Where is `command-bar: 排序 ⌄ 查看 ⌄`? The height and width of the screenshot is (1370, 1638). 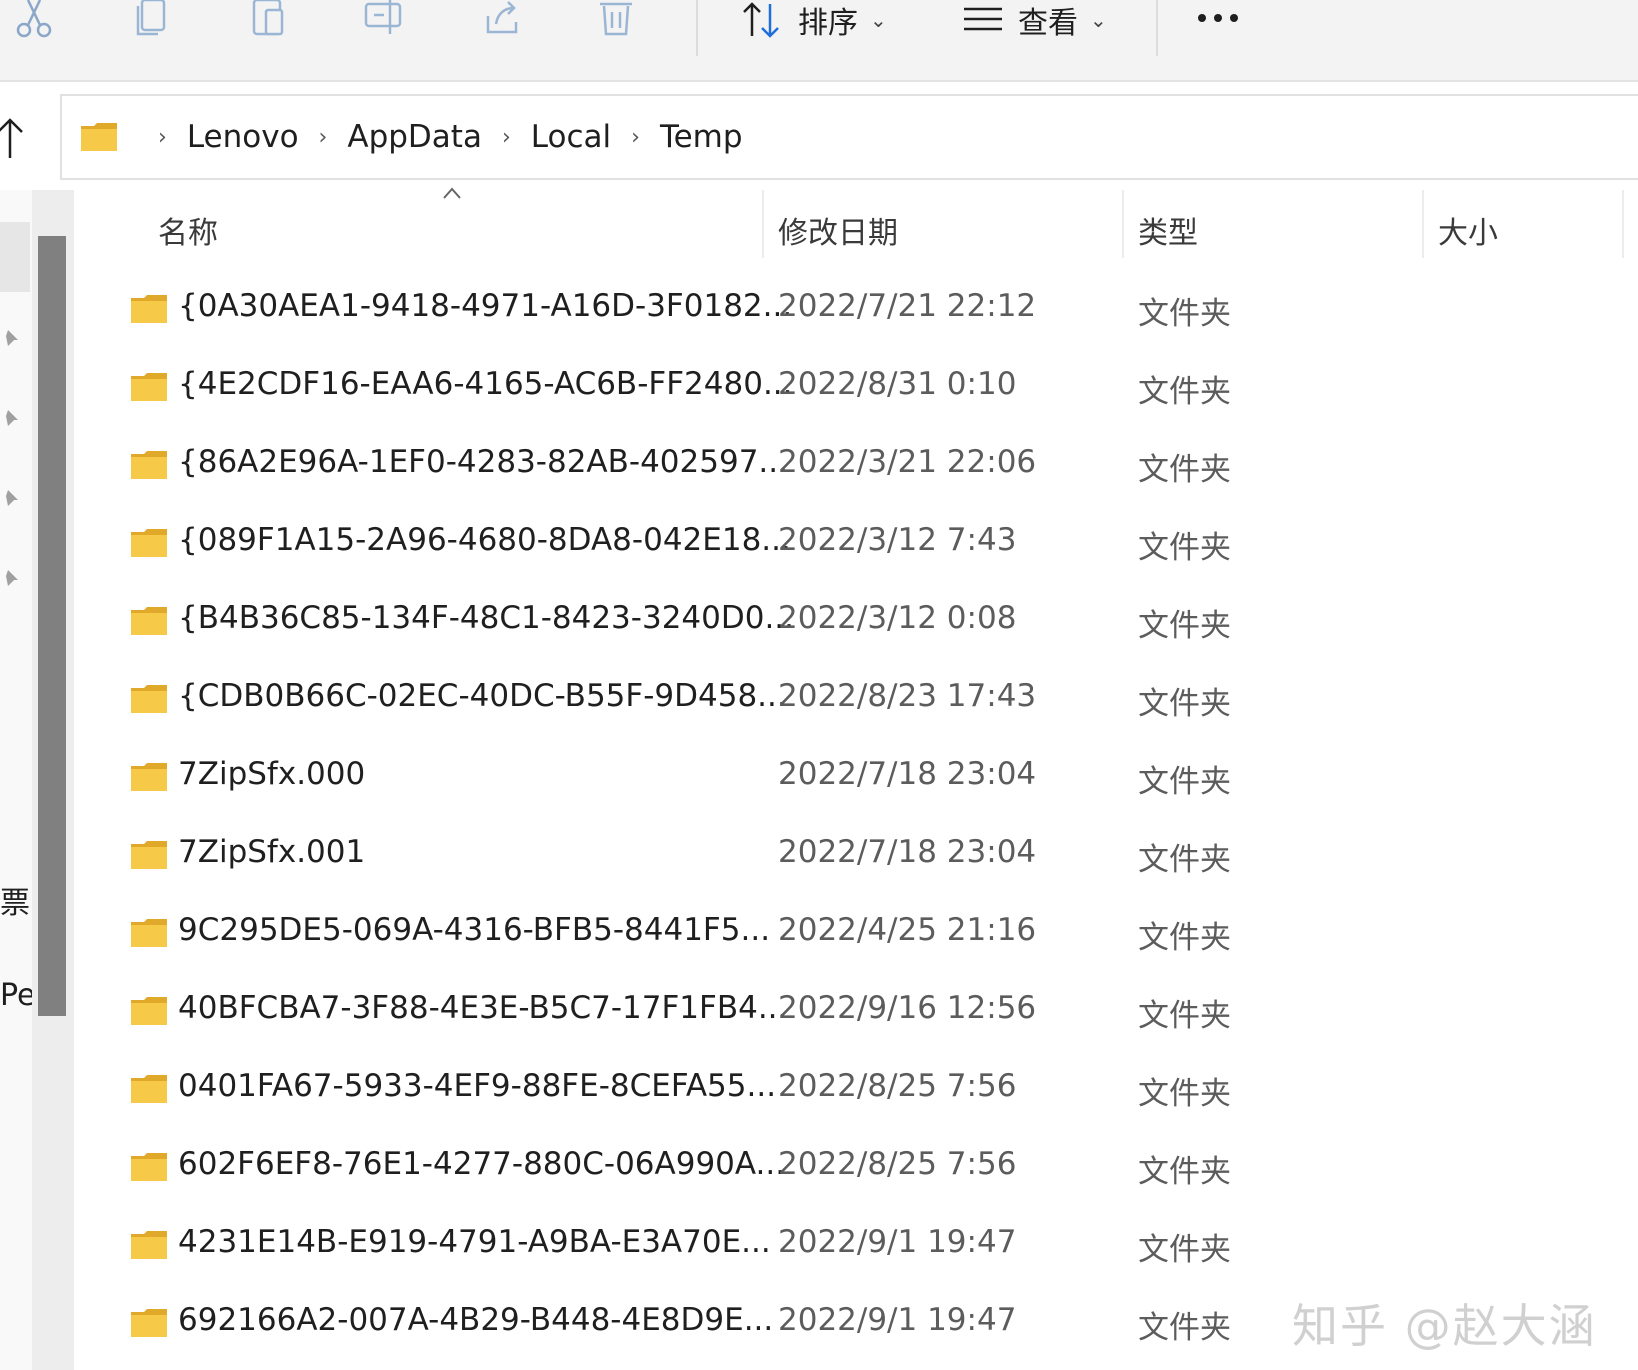
command-bar: 排序 ⌄ 查看 ⌄ is located at coordinates (819, 41).